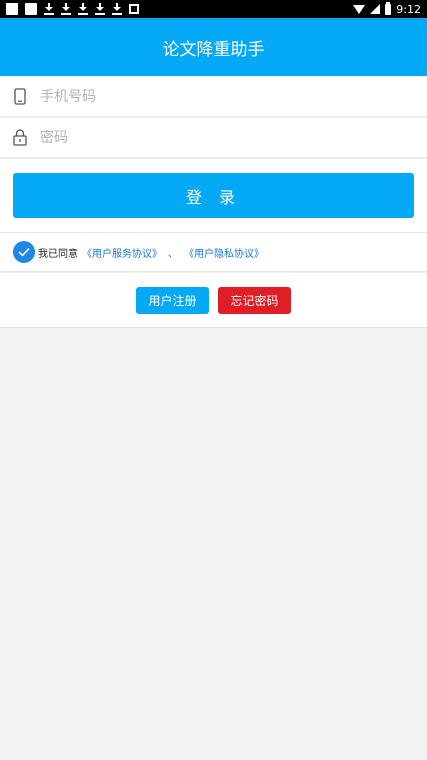 The height and width of the screenshot is (760, 427). I want to click on agree-checkbox, so click(24, 252).